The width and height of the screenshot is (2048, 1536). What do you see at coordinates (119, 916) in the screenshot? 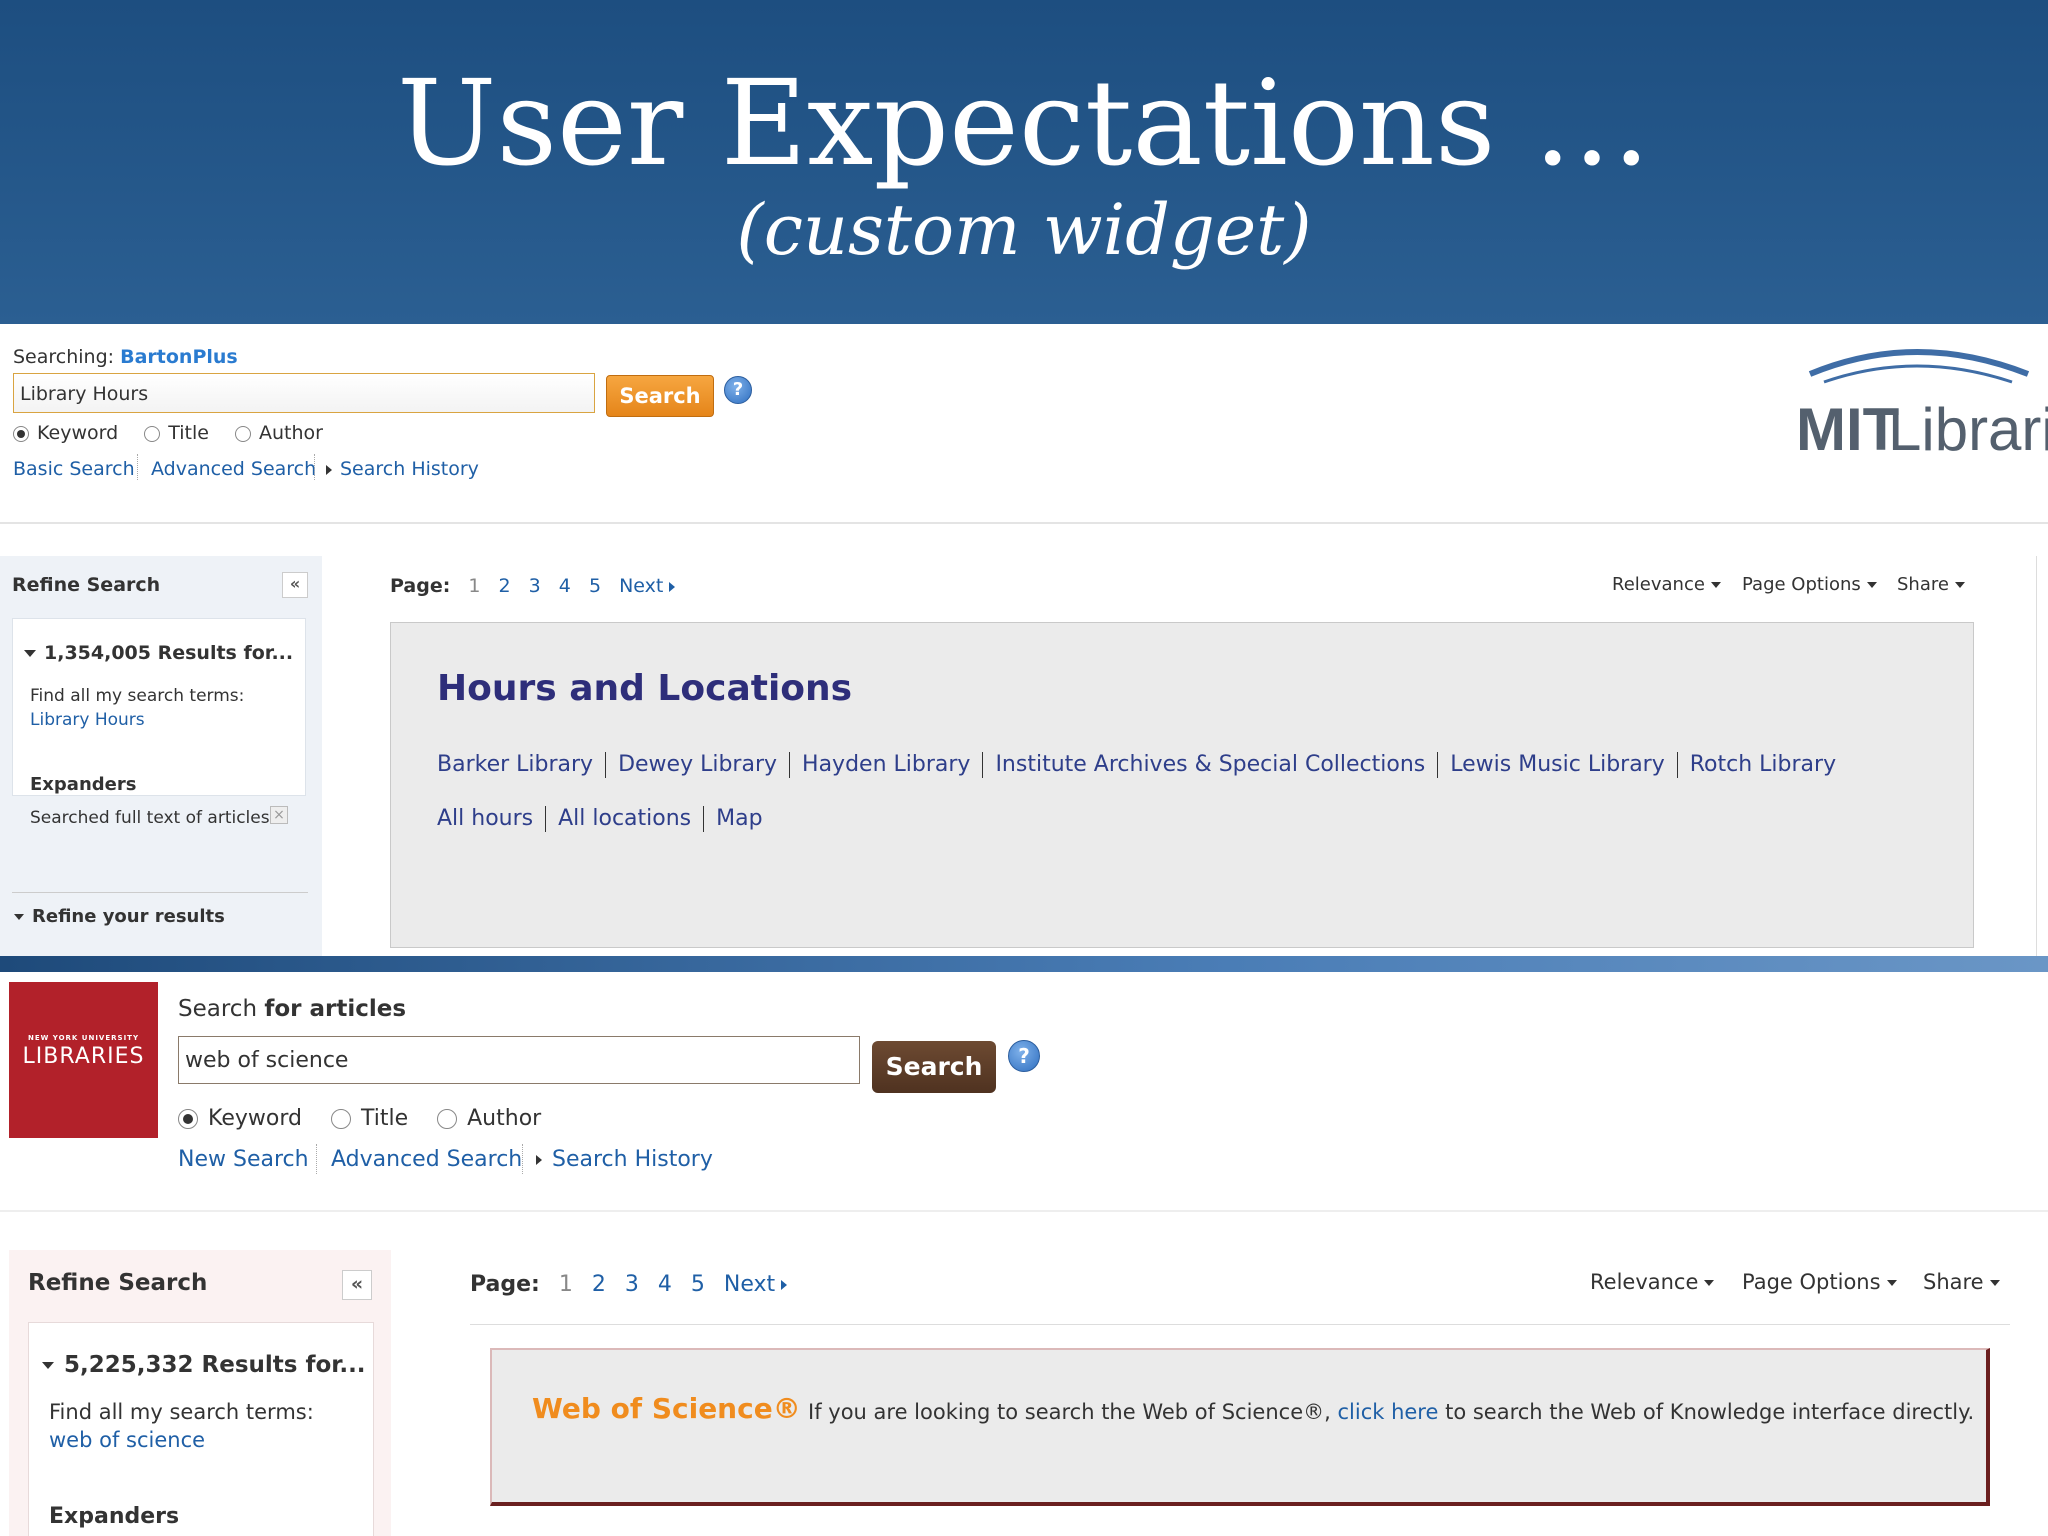
I see `refine-results-toggle: Refine your results` at bounding box center [119, 916].